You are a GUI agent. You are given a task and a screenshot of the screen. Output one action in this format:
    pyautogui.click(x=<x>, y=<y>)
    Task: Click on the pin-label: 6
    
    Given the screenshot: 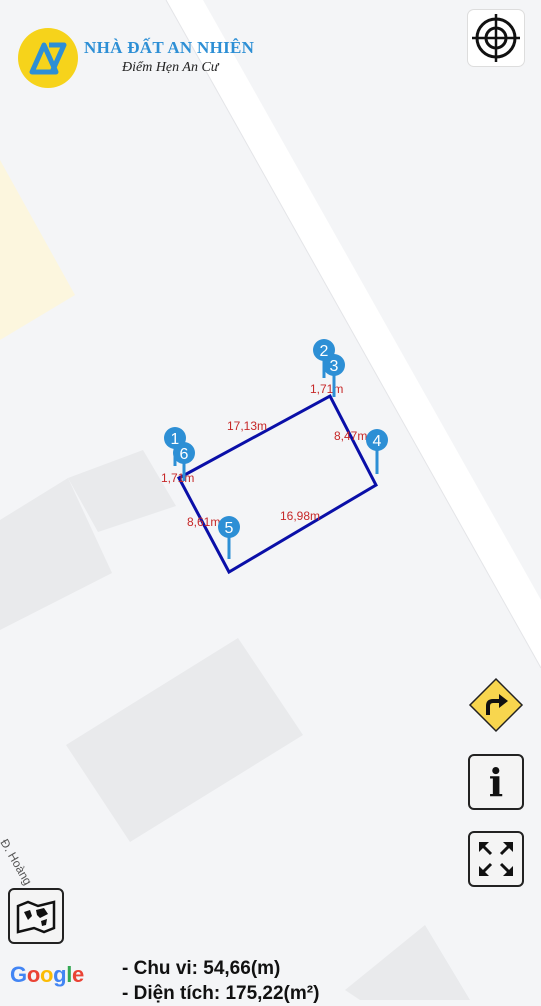 What is the action you would take?
    pyautogui.click(x=184, y=454)
    